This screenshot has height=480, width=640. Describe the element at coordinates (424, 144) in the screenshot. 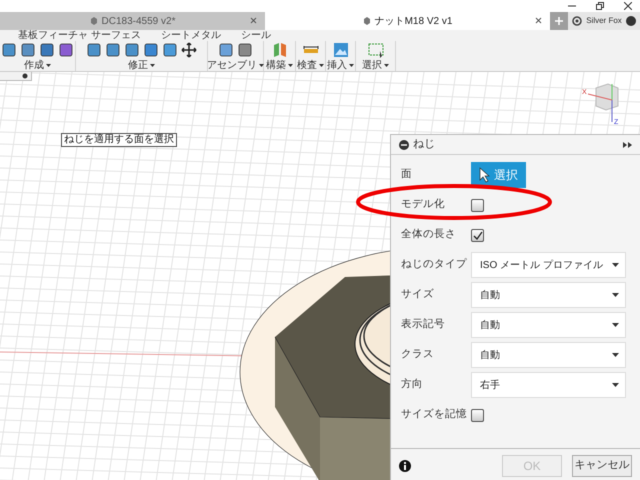

I see `dialog-title: ねじ` at that location.